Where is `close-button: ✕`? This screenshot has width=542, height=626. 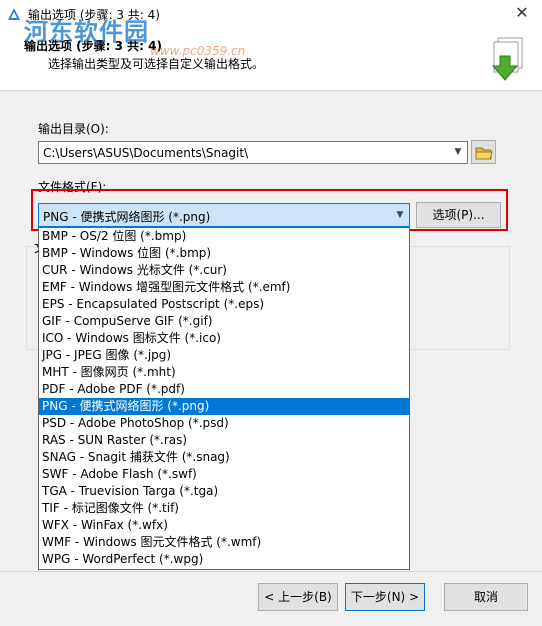 close-button: ✕ is located at coordinates (522, 14).